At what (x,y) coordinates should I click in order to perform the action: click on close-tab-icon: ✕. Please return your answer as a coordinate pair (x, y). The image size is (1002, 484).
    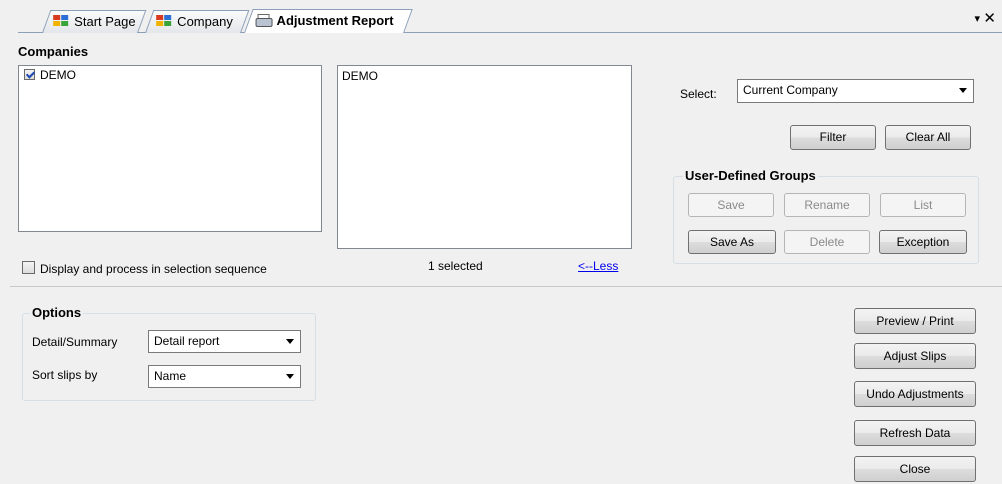
    Looking at the image, I should click on (989, 18).